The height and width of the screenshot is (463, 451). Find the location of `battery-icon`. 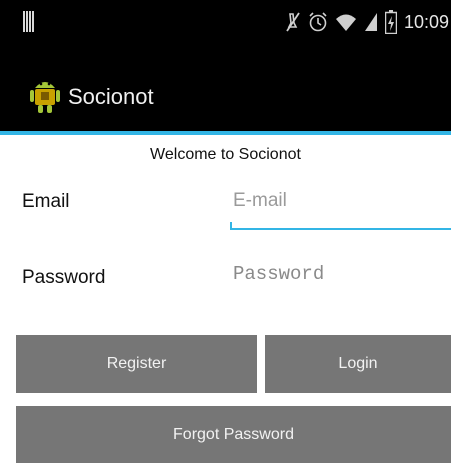

battery-icon is located at coordinates (390, 22).